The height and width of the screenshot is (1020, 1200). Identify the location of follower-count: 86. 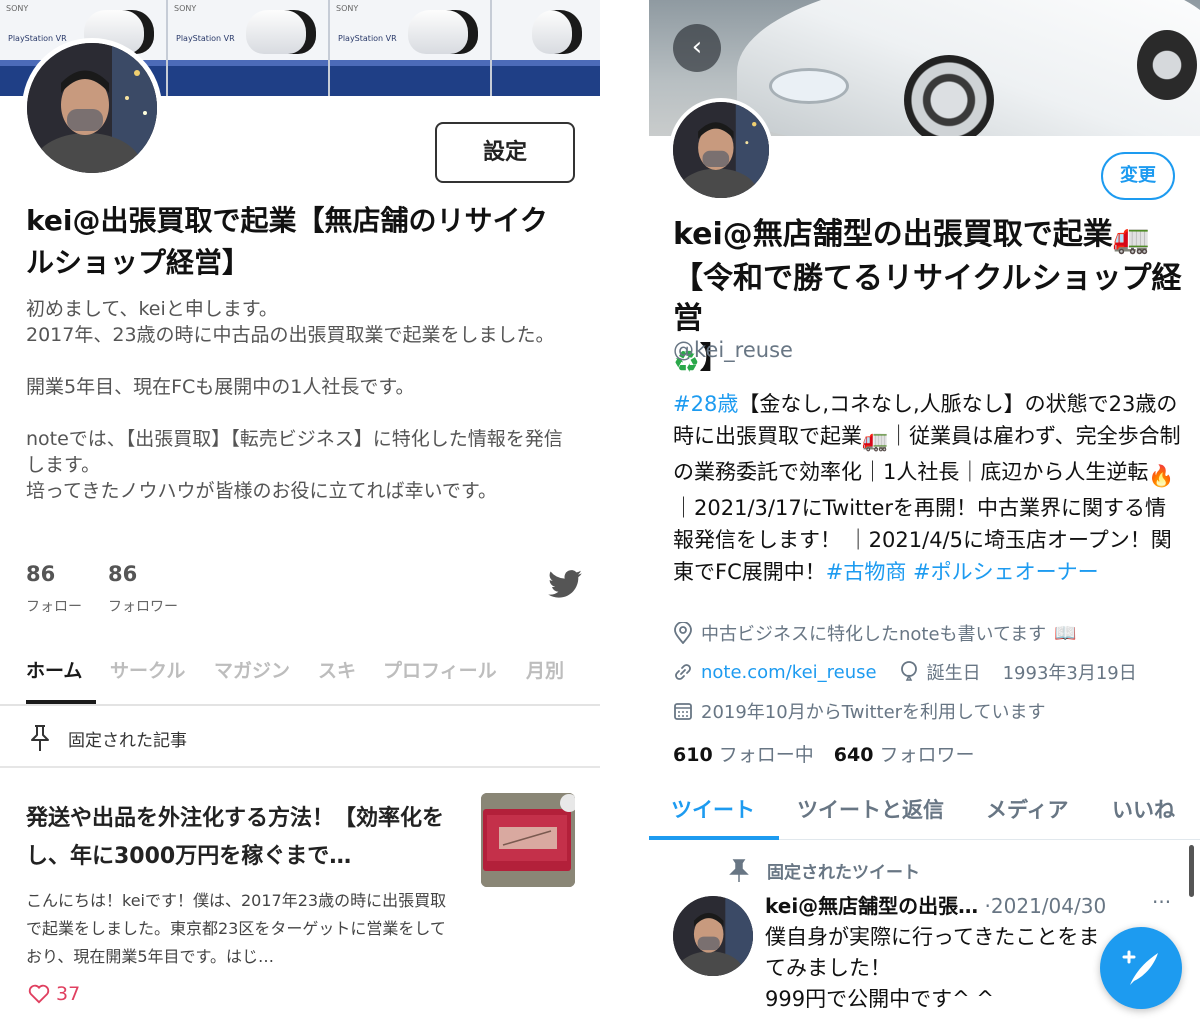
(123, 574).